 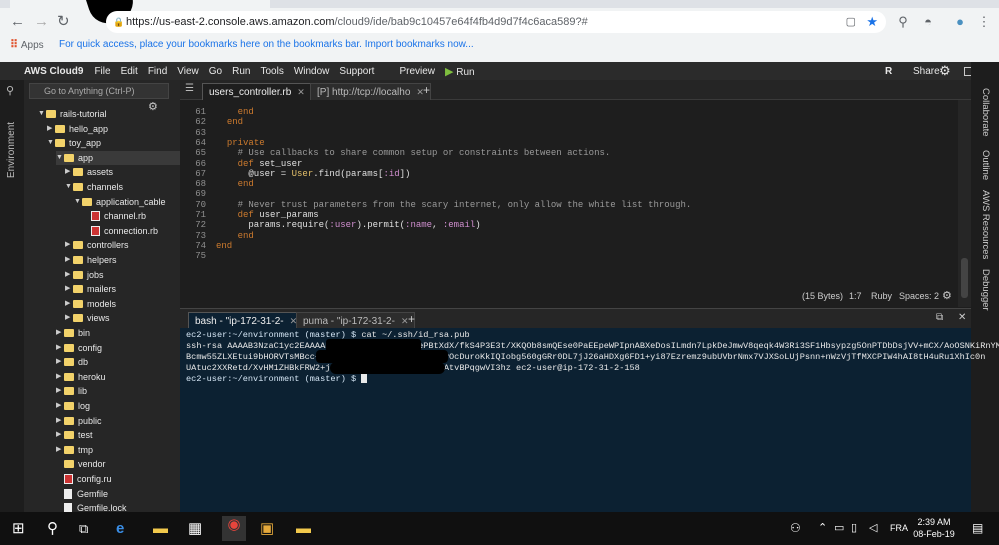 I want to click on chrome-app-icon: ◉, so click(x=234, y=528).